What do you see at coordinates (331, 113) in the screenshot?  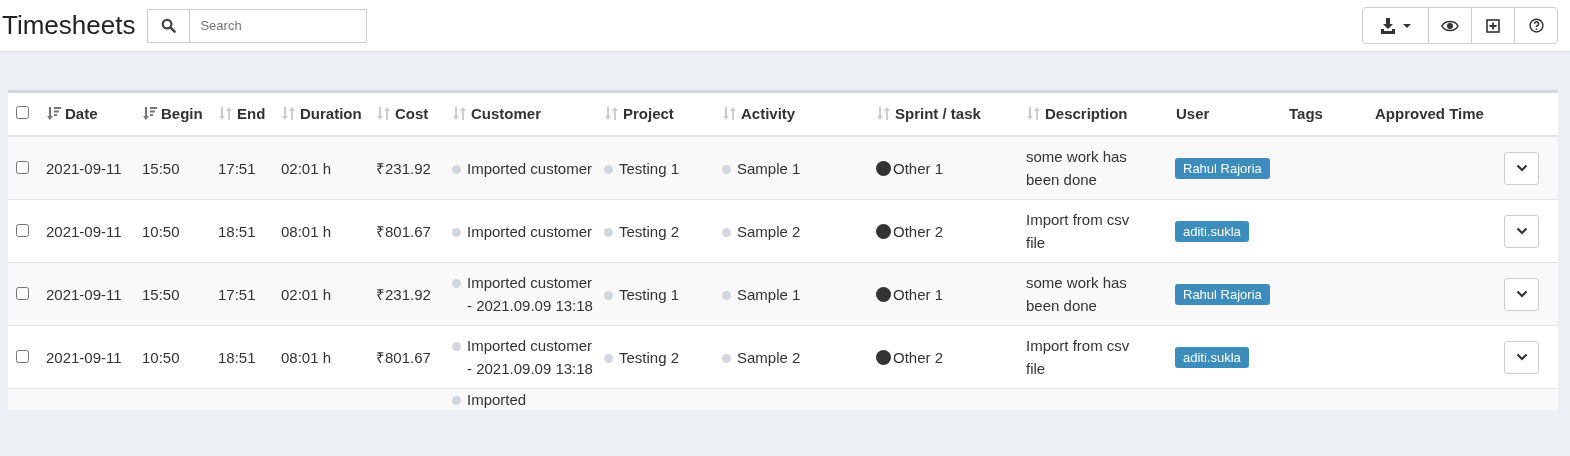 I see `column-sort-header: Duration` at bounding box center [331, 113].